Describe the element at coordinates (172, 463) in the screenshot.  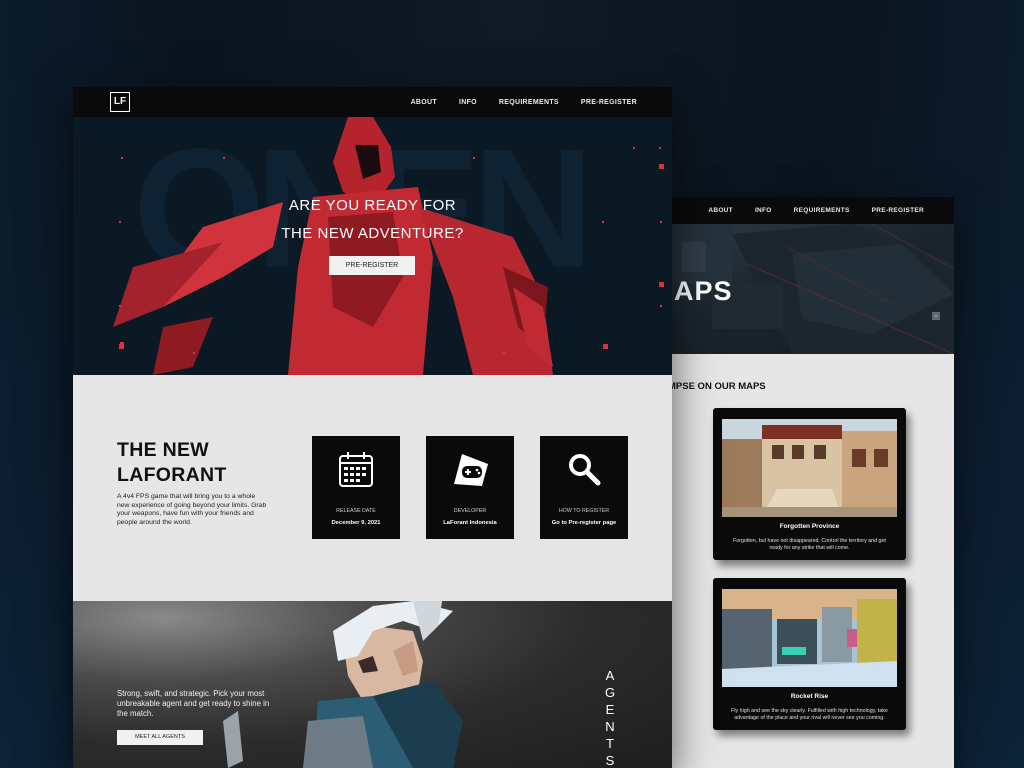
I see `about-title: THE NEW LAFORANT` at that location.